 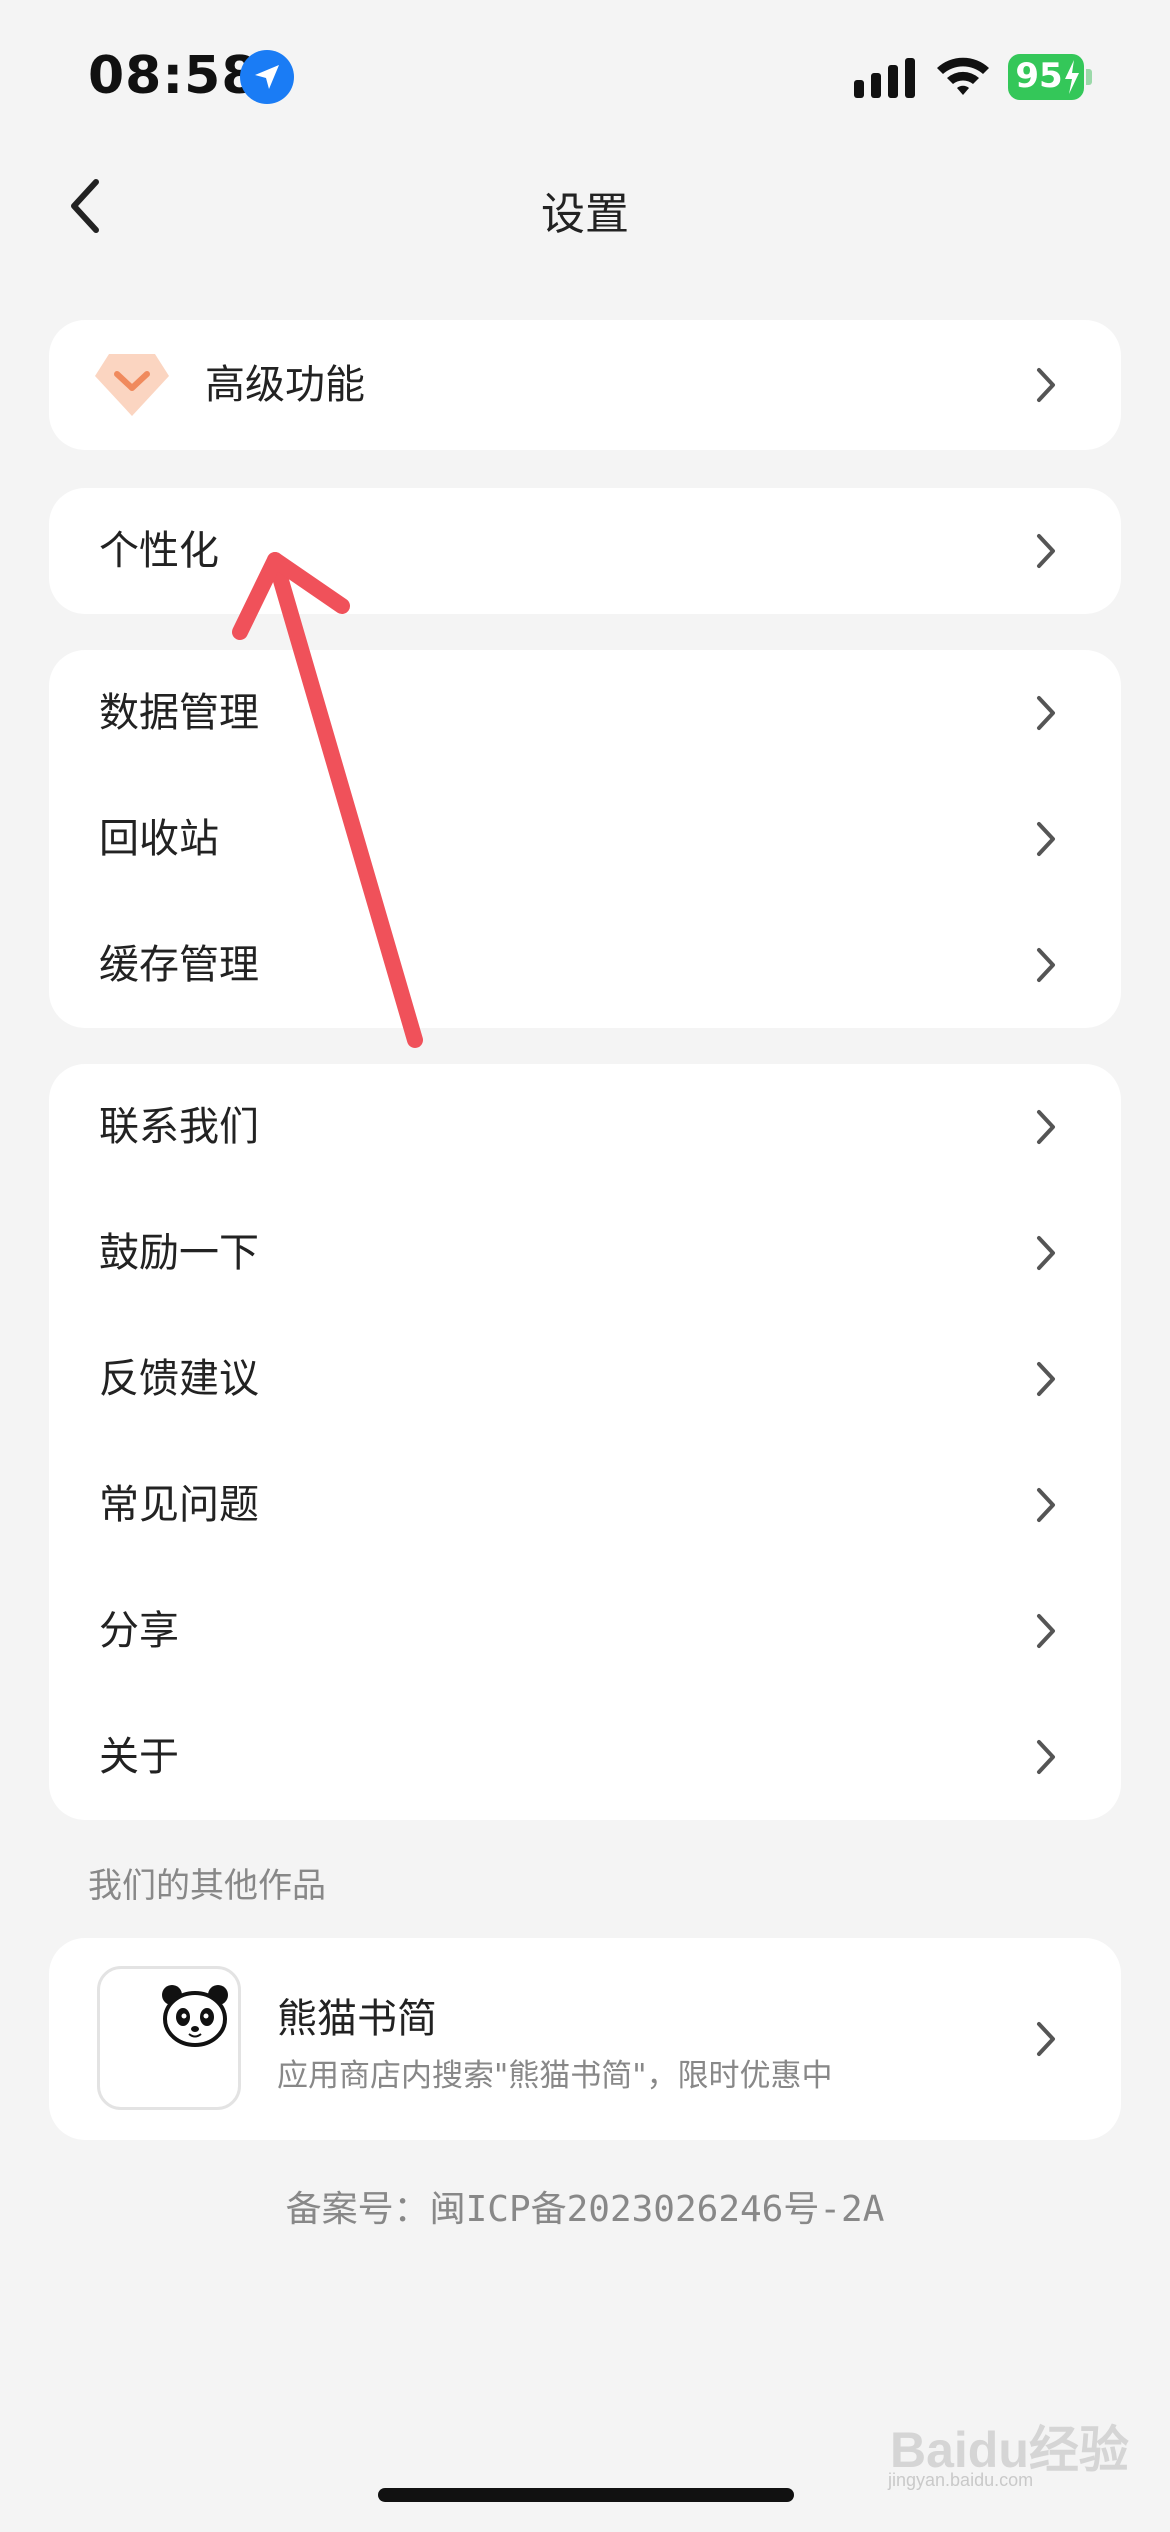 What do you see at coordinates (585, 1631) in the screenshot?
I see `share-item: 分享` at bounding box center [585, 1631].